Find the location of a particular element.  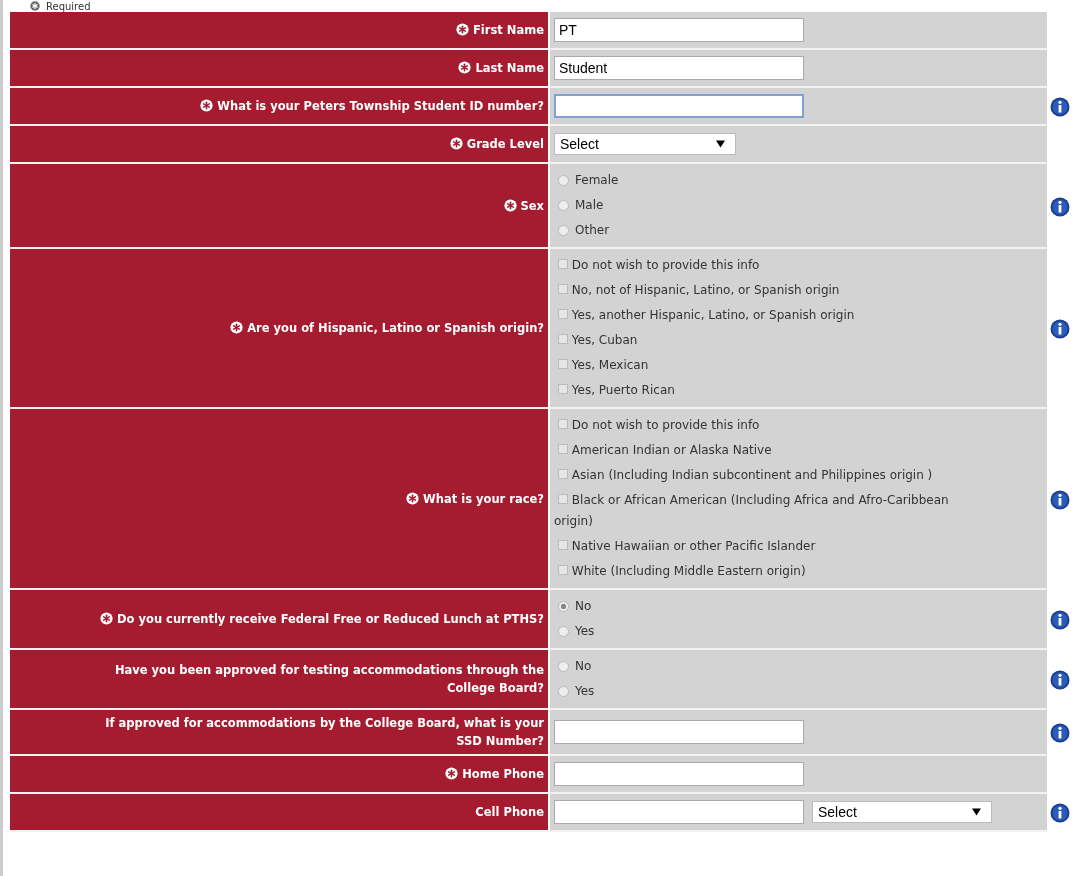

field-label: Are you of Hispanic, Latino or Spanish origin? is located at coordinates (395, 328).